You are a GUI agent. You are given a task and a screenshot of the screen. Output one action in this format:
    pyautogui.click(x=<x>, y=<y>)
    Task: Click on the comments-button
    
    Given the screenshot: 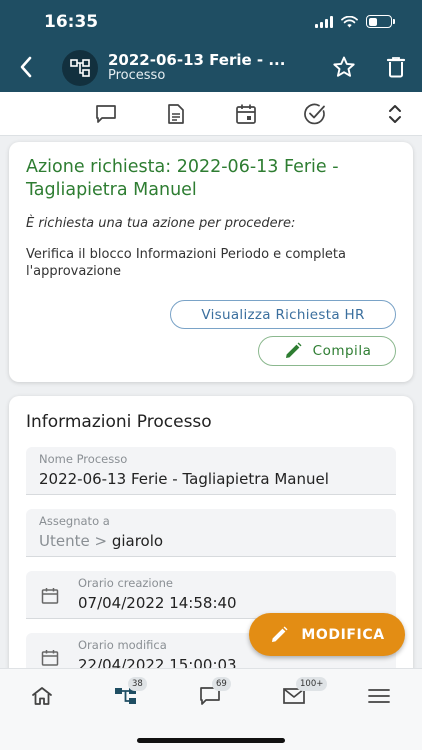 What is the action you would take?
    pyautogui.click(x=106, y=114)
    